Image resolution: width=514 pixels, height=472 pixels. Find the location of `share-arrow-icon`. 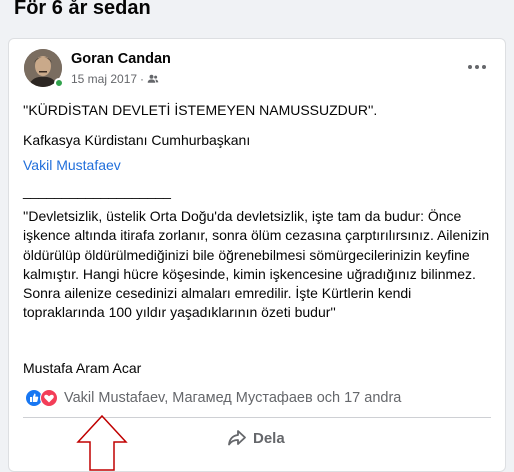

share-arrow-icon is located at coordinates (237, 438).